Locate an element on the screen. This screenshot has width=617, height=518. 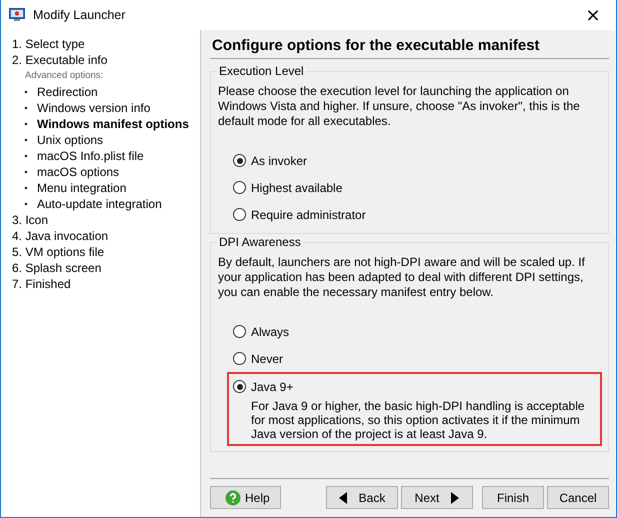
description-text: By default, launchers are not high-DPI aware and will be scaled up. If your application has been adapted to deal with different DPI settings, you can enable the necessary manifest entry below. is located at coordinates (402, 277).